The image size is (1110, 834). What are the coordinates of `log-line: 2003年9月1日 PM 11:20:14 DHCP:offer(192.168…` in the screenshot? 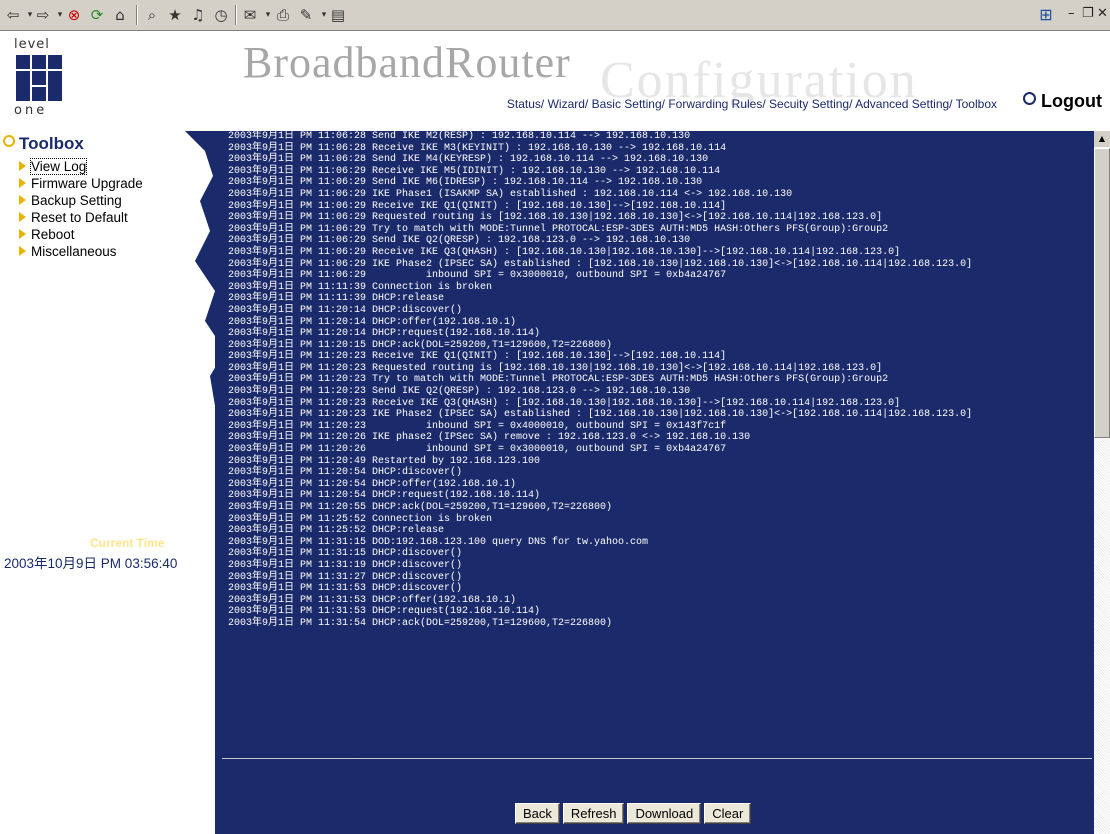 It's located at (372, 322).